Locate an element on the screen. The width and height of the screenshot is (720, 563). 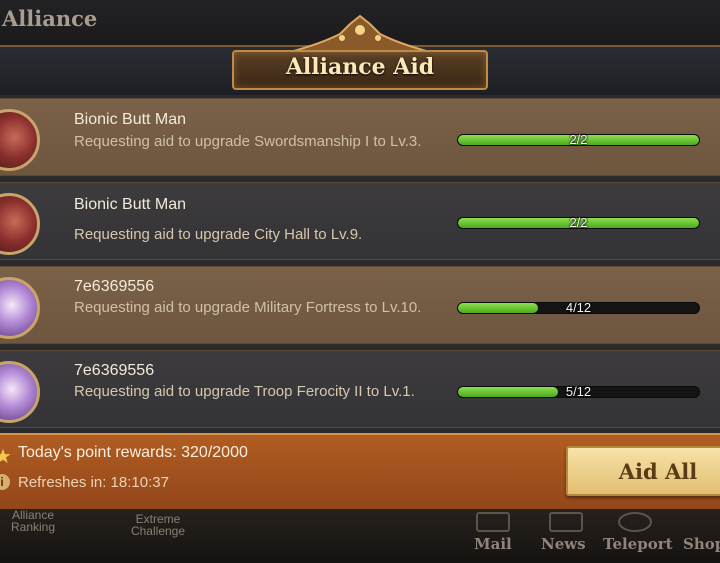
star-icon: ★ is located at coordinates (6, 457).